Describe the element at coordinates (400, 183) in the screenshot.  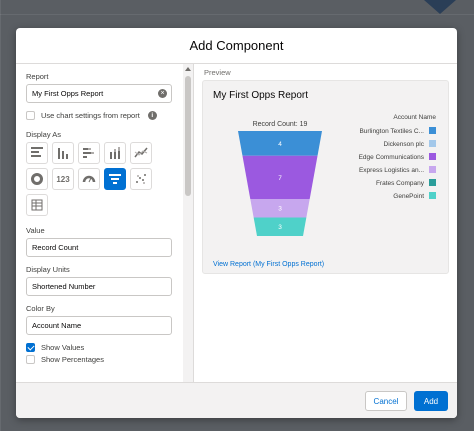
I see `legend-item-label: Frates Company` at that location.